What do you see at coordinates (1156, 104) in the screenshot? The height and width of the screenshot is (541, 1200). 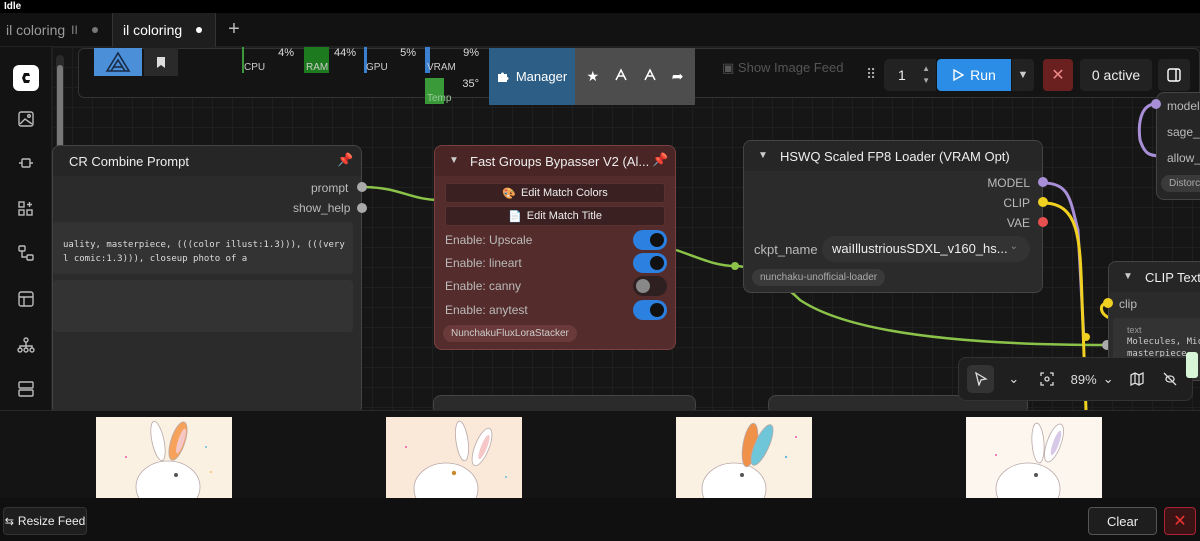 I see `input-model-port` at bounding box center [1156, 104].